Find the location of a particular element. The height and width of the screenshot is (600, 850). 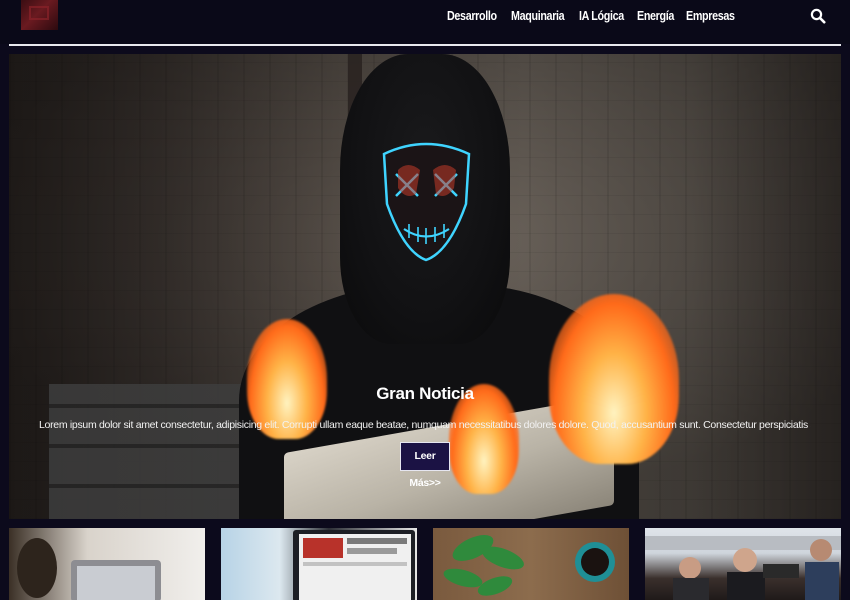

search-button is located at coordinates (818, 16).